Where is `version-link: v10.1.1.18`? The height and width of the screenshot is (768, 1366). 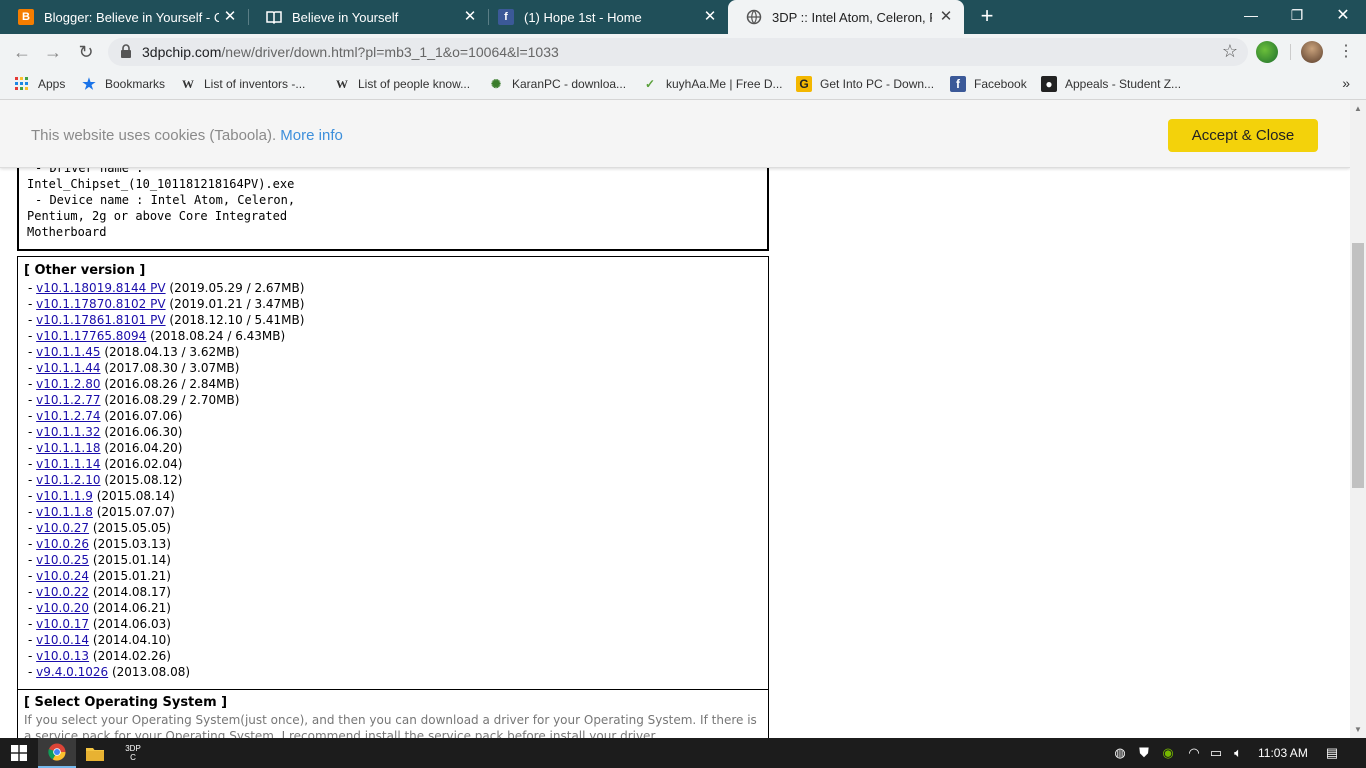 version-link: v10.1.1.18 is located at coordinates (68, 448).